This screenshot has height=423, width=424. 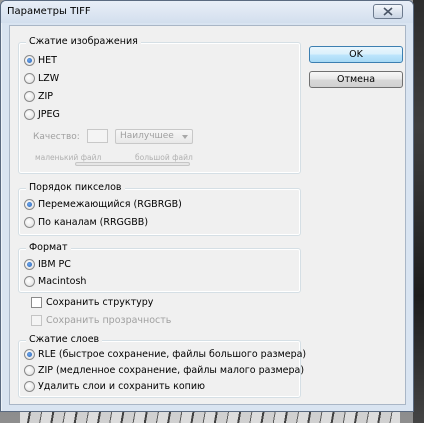 I want to click on quality-dropdown: Наилучшее, so click(x=154, y=136).